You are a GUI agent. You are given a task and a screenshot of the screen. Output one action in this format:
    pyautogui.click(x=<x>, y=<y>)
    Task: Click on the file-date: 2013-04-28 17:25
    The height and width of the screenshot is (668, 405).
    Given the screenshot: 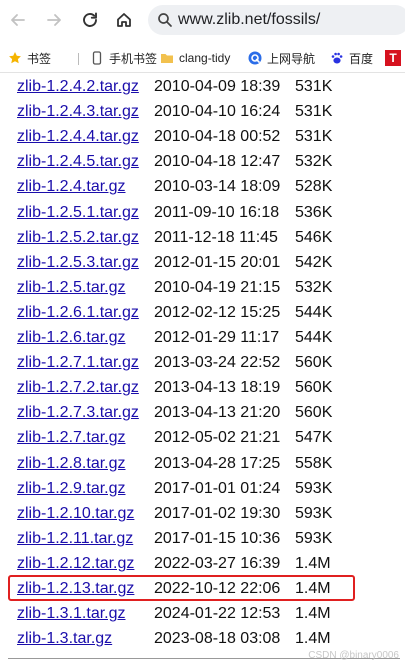 What is the action you would take?
    pyautogui.click(x=217, y=463)
    